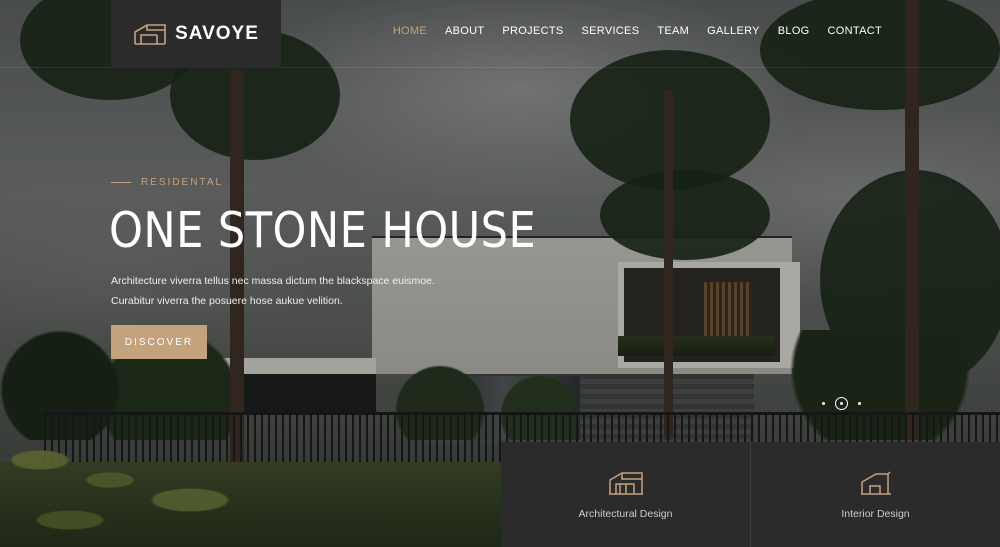 Image resolution: width=1000 pixels, height=547 pixels. I want to click on hero-title: ONE STONE HOUSE, so click(323, 230).